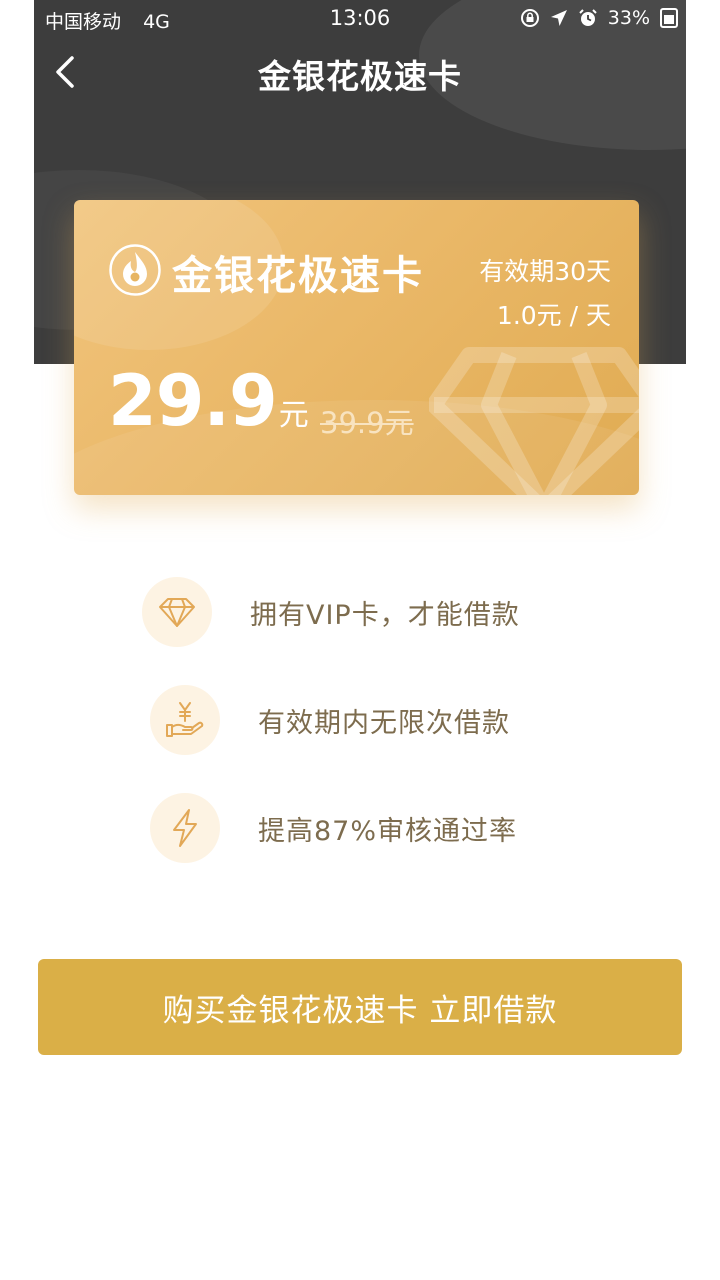 This screenshot has height=1280, width=720. What do you see at coordinates (529, 18) in the screenshot?
I see `rotation-lock-icon` at bounding box center [529, 18].